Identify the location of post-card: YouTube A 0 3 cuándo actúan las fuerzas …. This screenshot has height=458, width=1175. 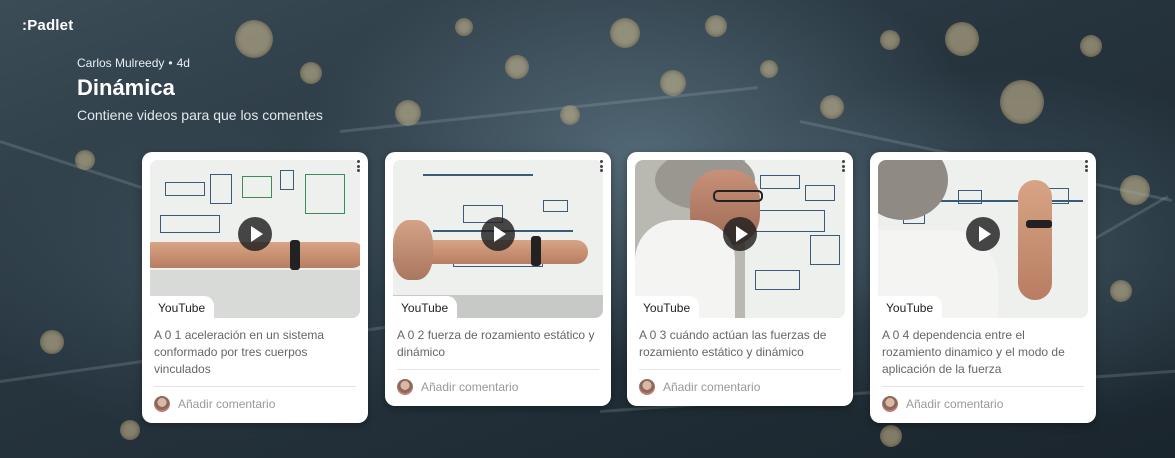
(740, 279).